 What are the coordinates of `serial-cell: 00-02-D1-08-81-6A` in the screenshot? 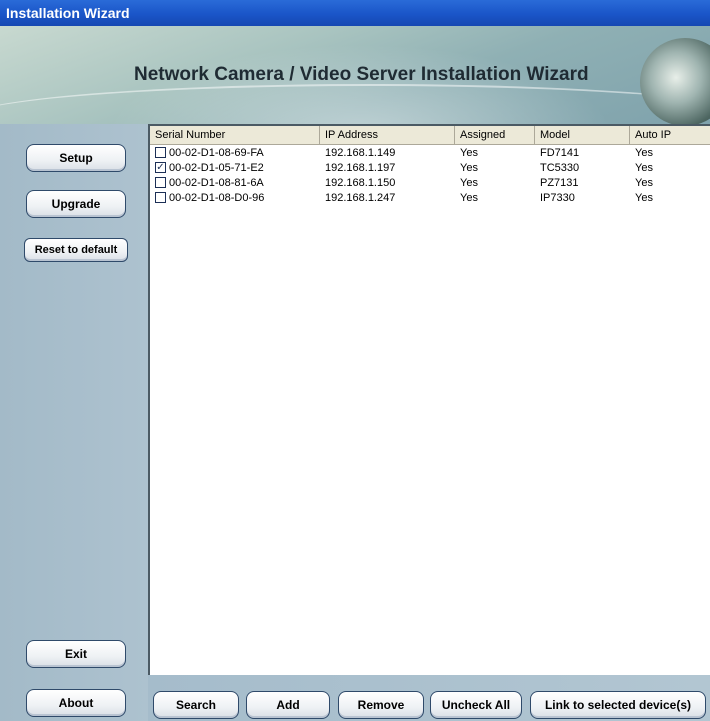 It's located at (216, 183).